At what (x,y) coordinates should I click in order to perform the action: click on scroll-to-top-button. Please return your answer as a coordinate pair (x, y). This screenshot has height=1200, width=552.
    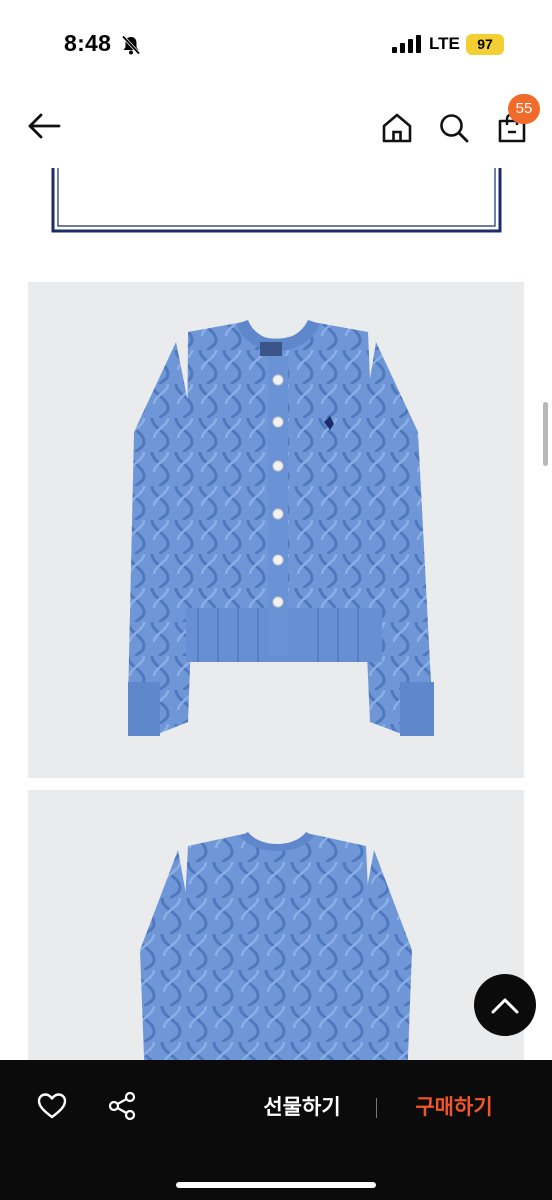
    Looking at the image, I should click on (505, 1005).